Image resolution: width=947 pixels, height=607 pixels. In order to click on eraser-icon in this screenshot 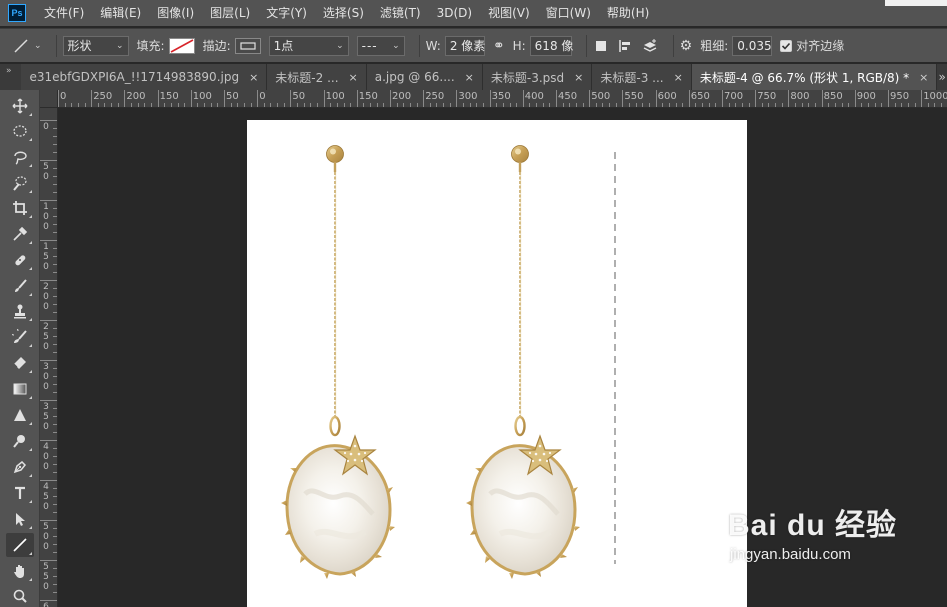, I will do `click(20, 363)`.